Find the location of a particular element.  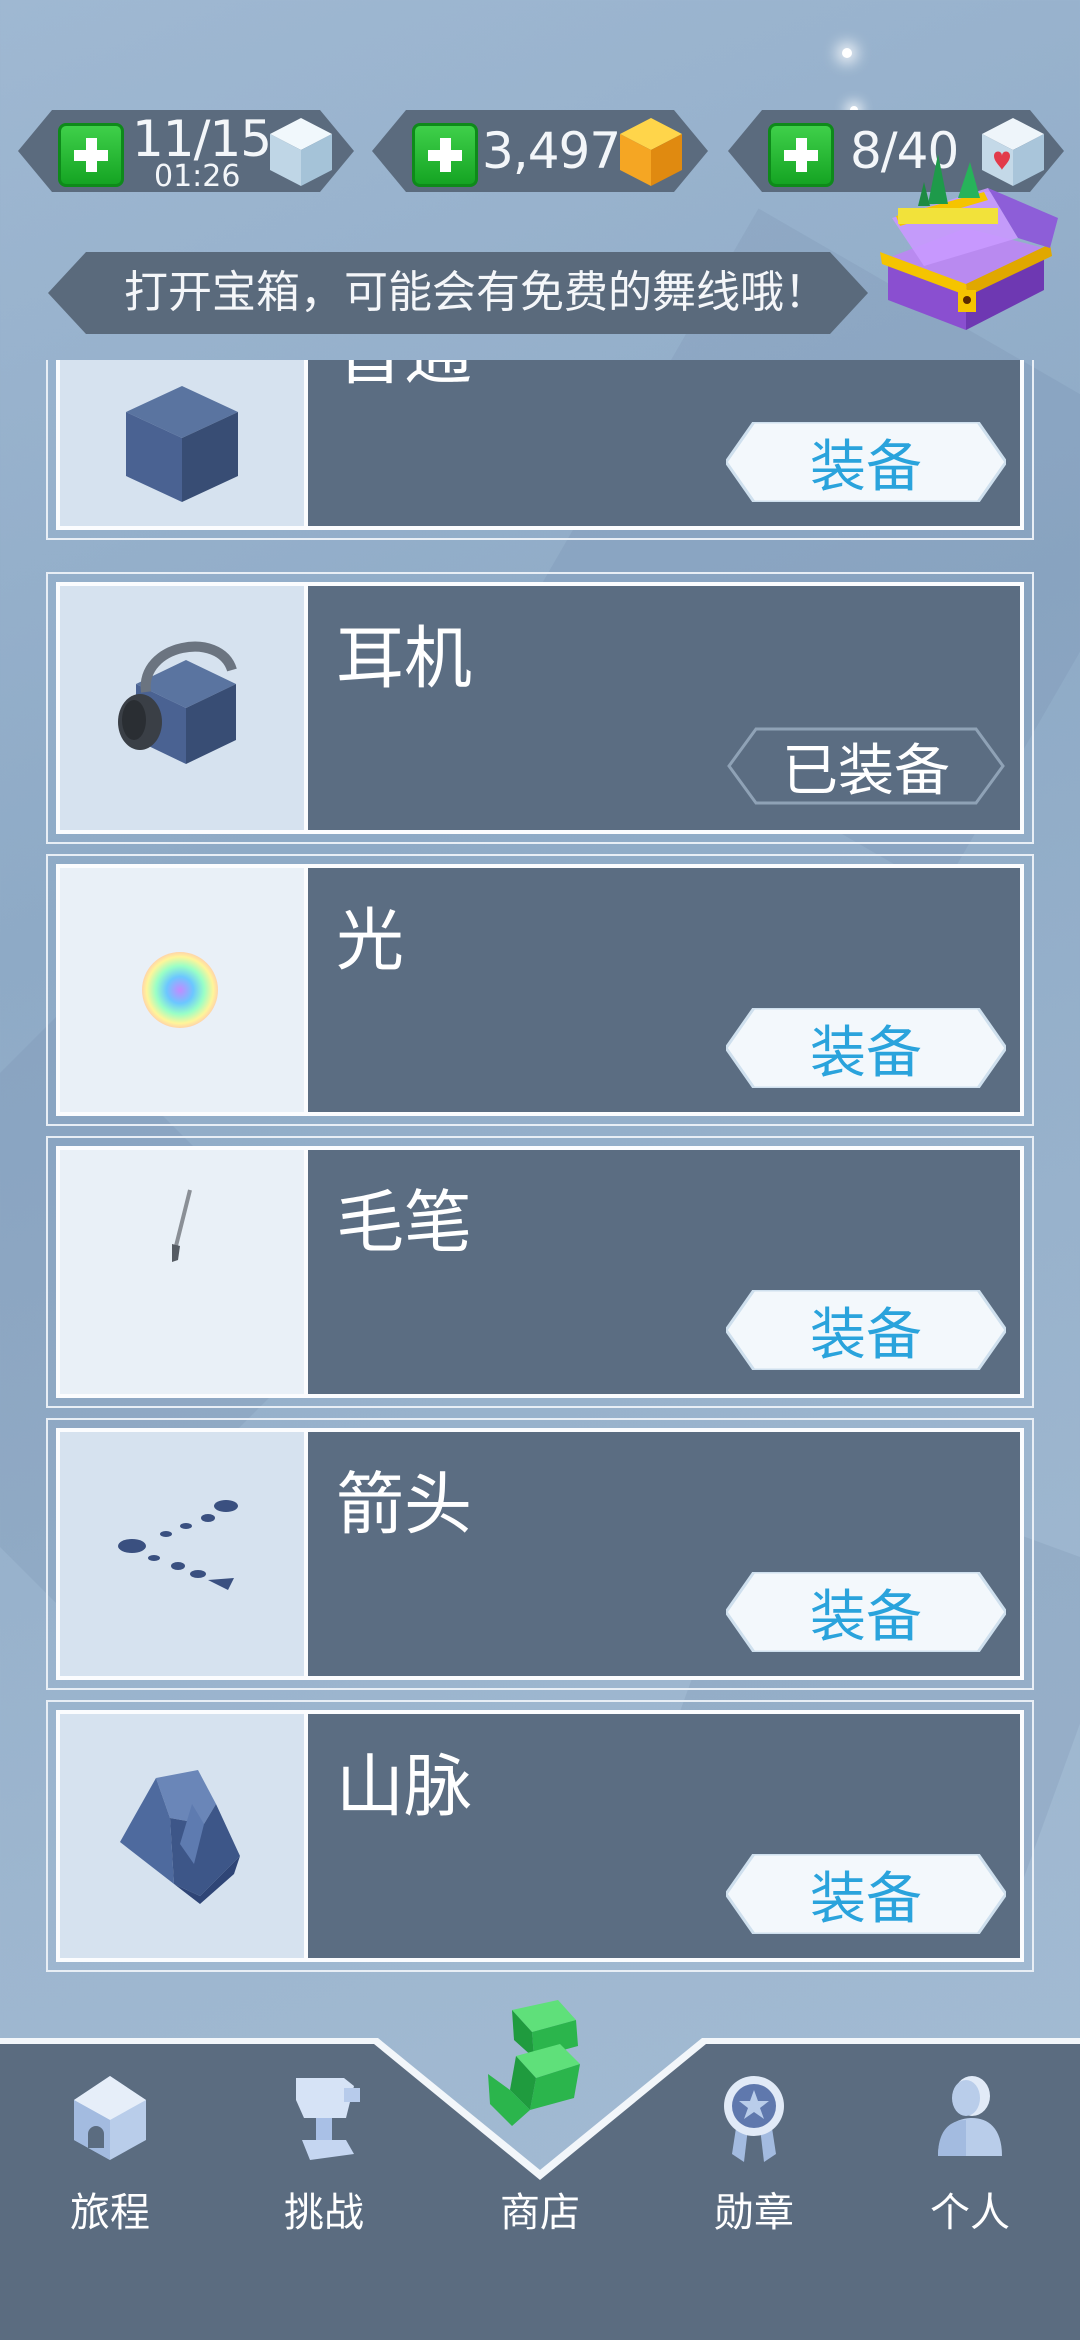

item-name: 耳机 is located at coordinates (404, 659).